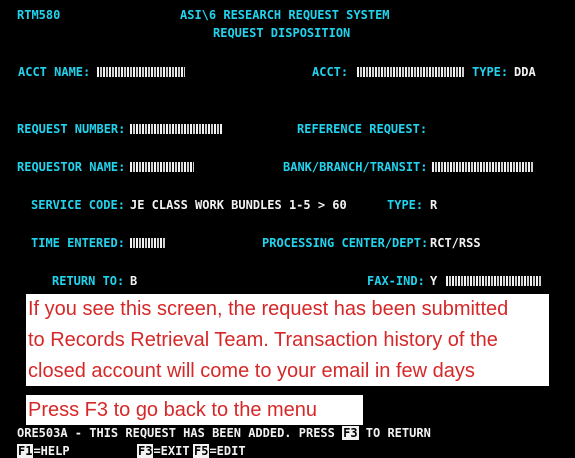 The width and height of the screenshot is (575, 458). I want to click on screen-id: RTM580, so click(39, 15).